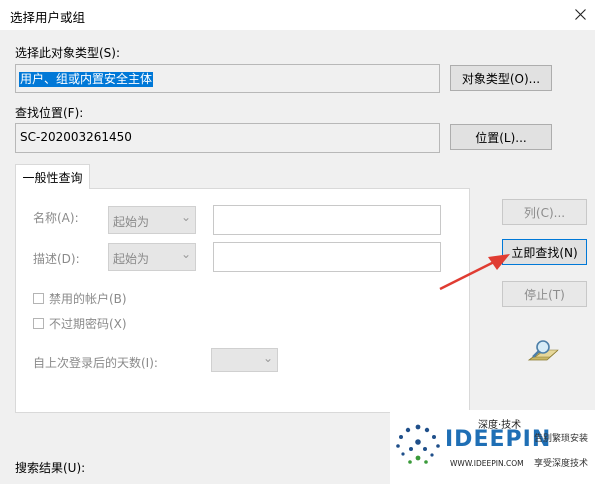 The width and height of the screenshot is (595, 484). Describe the element at coordinates (131, 222) in the screenshot. I see `name-mode-value: 起始为` at that location.